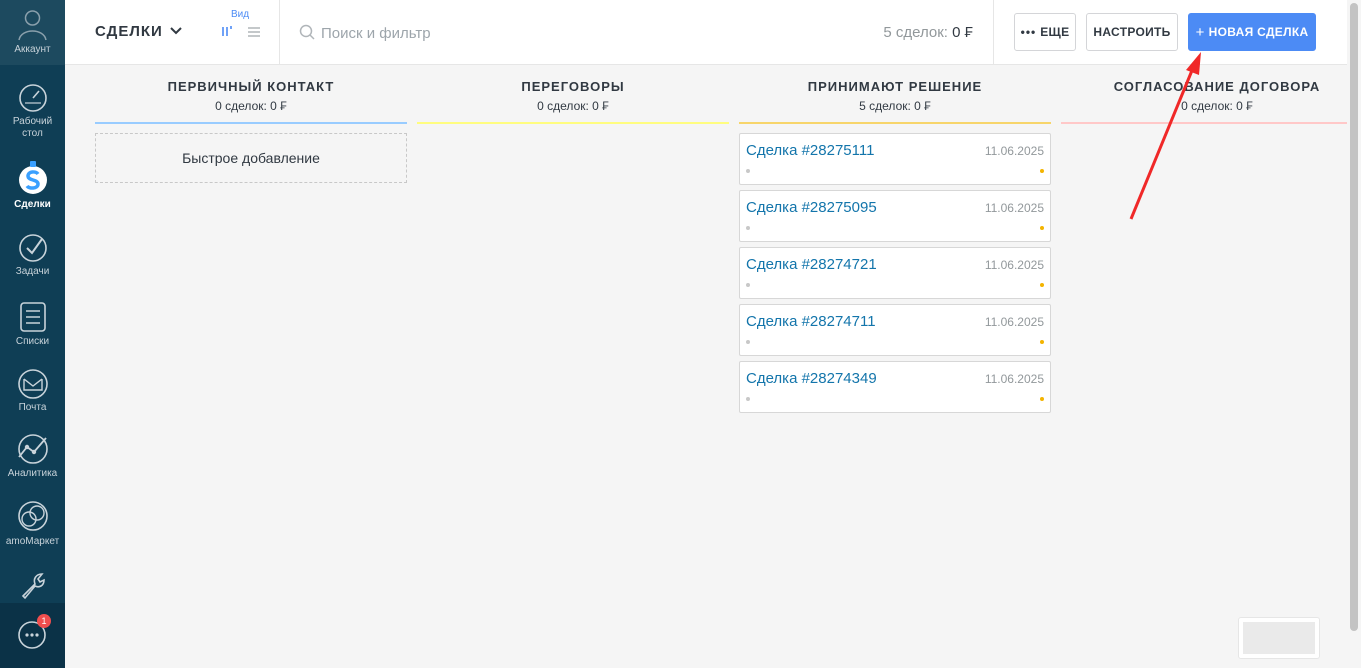  I want to click on deals-count-sum: 0 ₣, so click(962, 32).